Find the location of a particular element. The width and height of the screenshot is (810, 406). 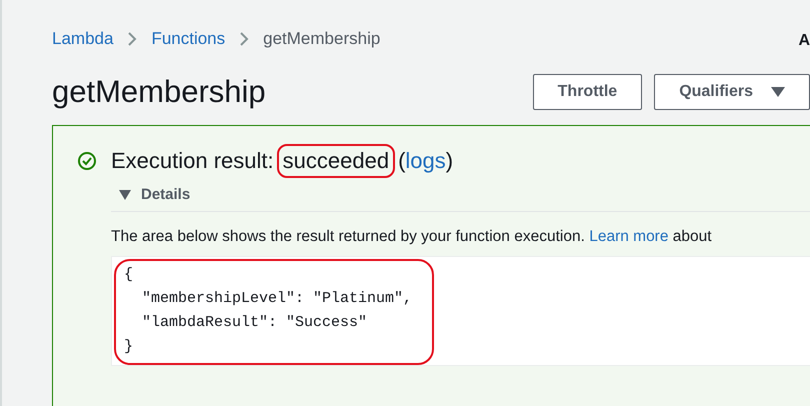

details-toggle: Details is located at coordinates (150, 194).